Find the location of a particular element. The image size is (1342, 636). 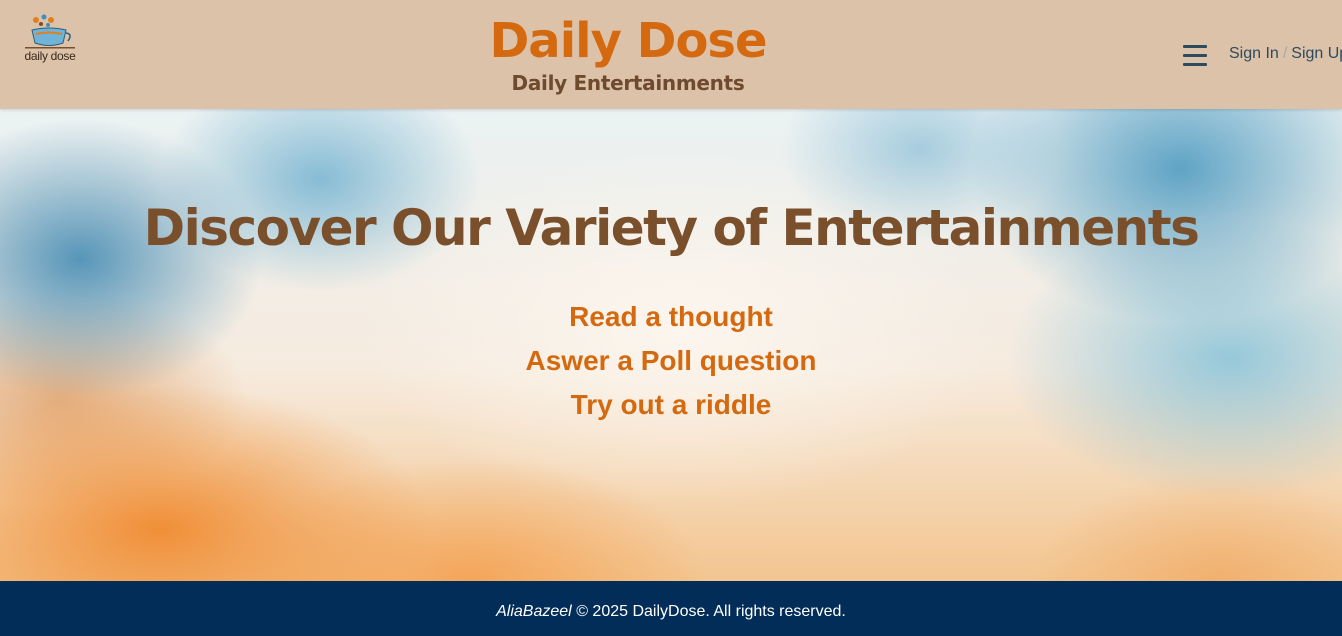

brand: Daily Dose Daily Entertainments is located at coordinates (628, 53).